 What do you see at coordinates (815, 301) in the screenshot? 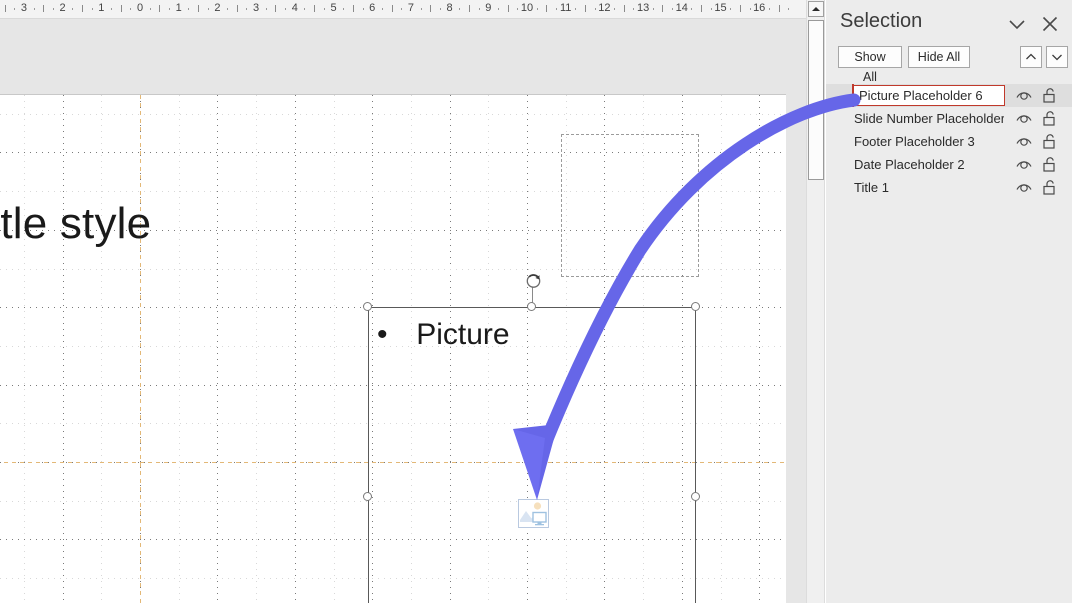
I see `vertical-scrollbar` at bounding box center [815, 301].